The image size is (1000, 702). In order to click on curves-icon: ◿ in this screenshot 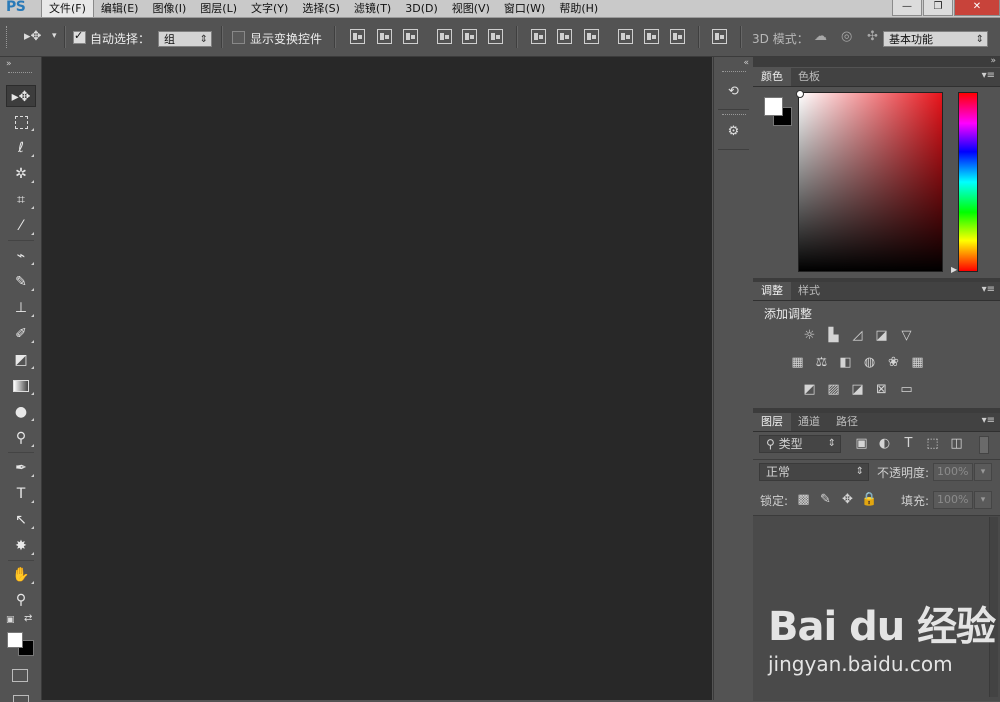, I will do `click(857, 335)`.